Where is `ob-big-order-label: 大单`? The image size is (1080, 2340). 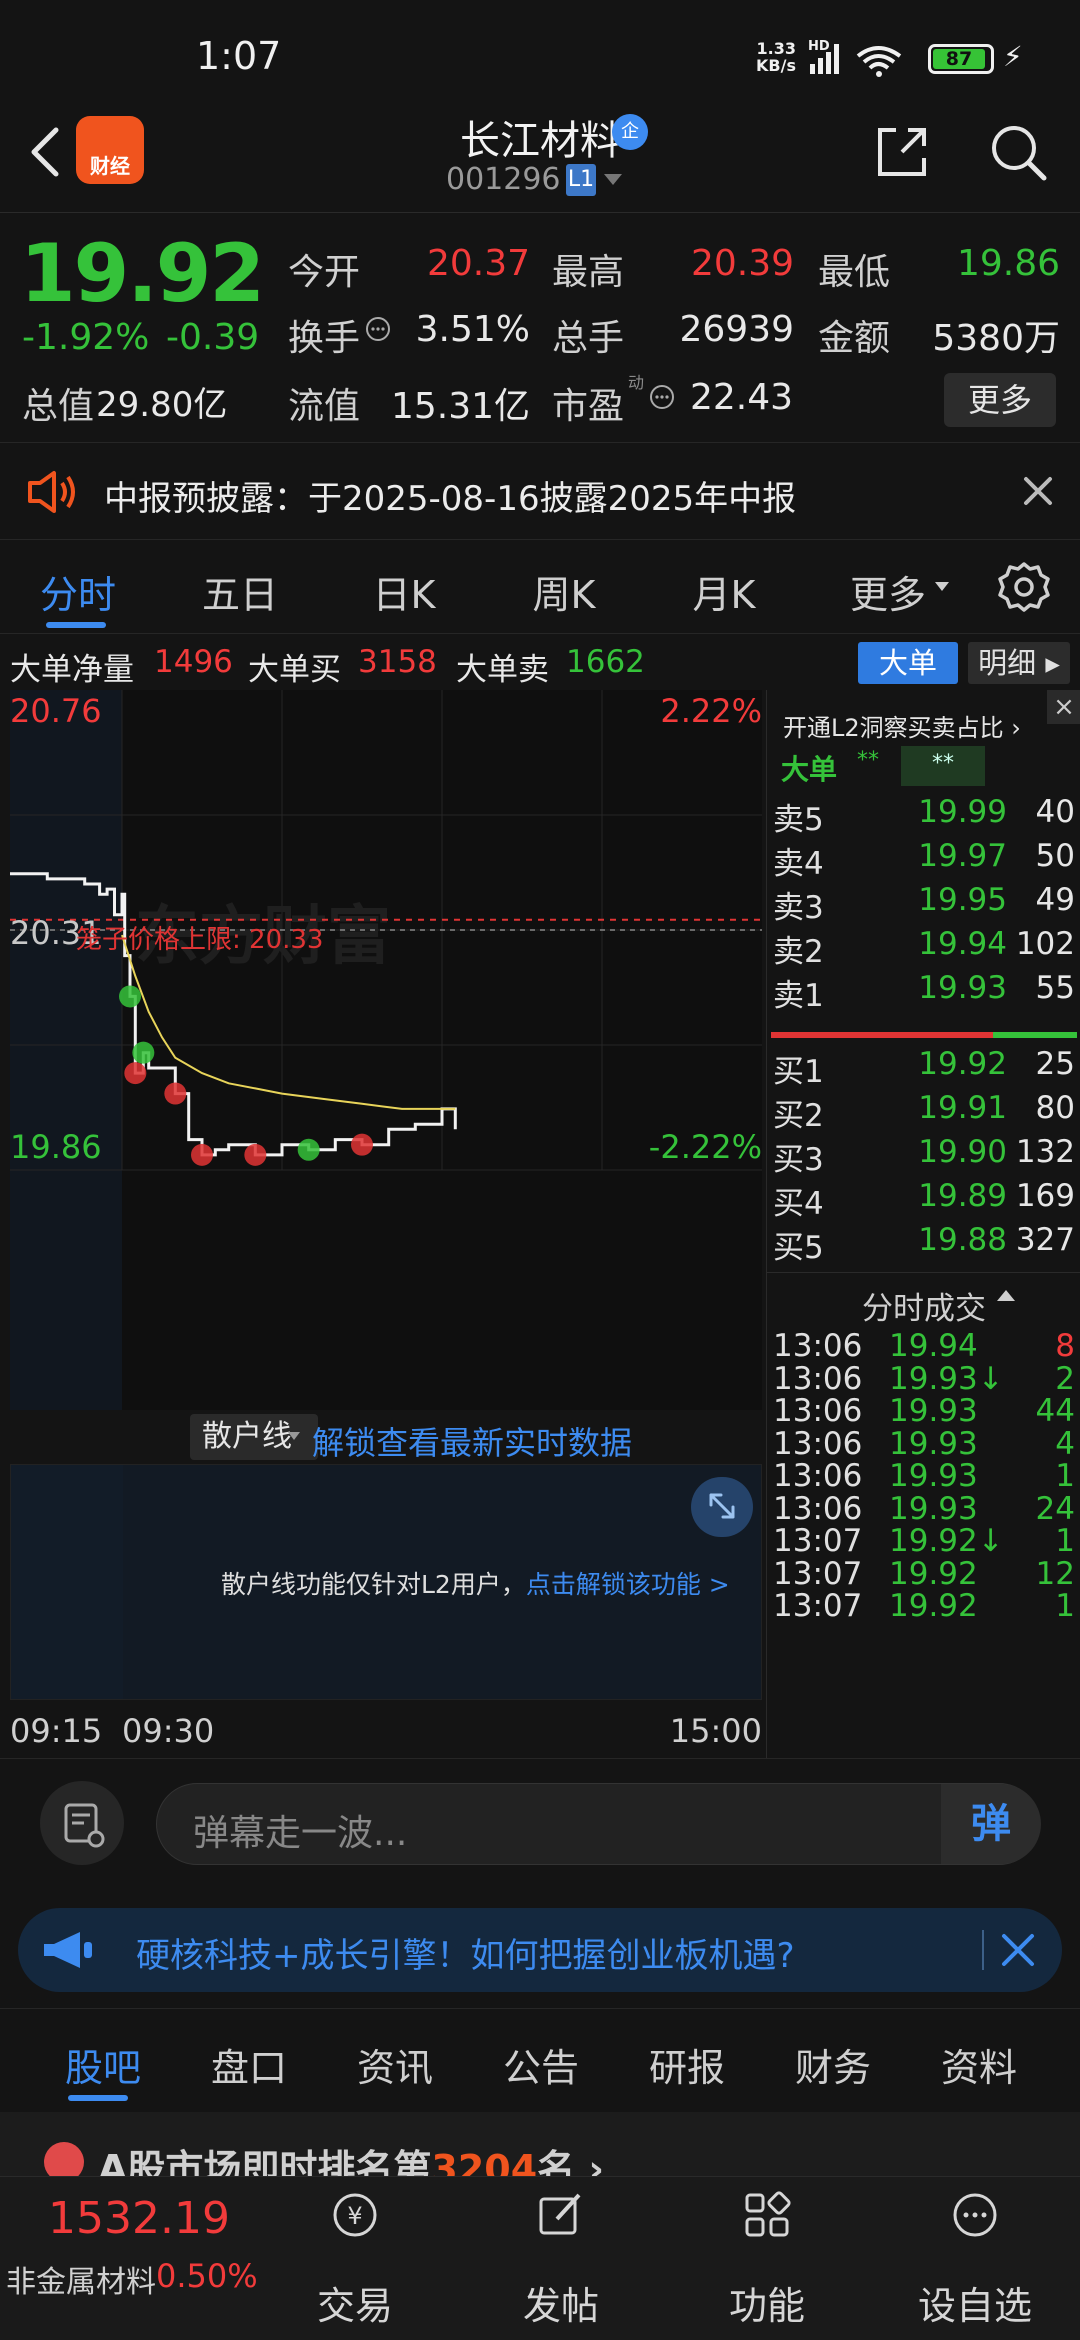
ob-big-order-label: 大单 is located at coordinates (809, 769).